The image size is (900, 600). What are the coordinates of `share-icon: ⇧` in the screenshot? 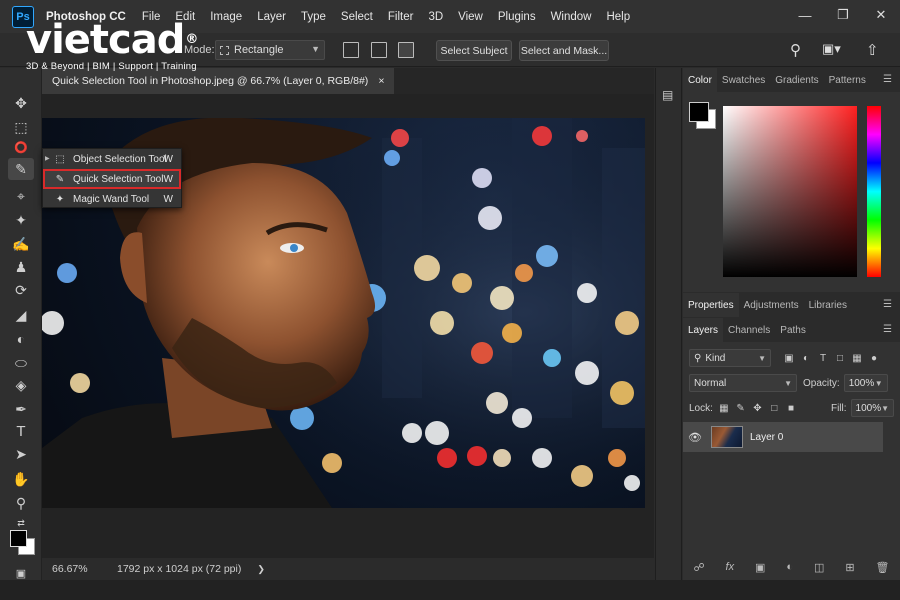 It's located at (872, 50).